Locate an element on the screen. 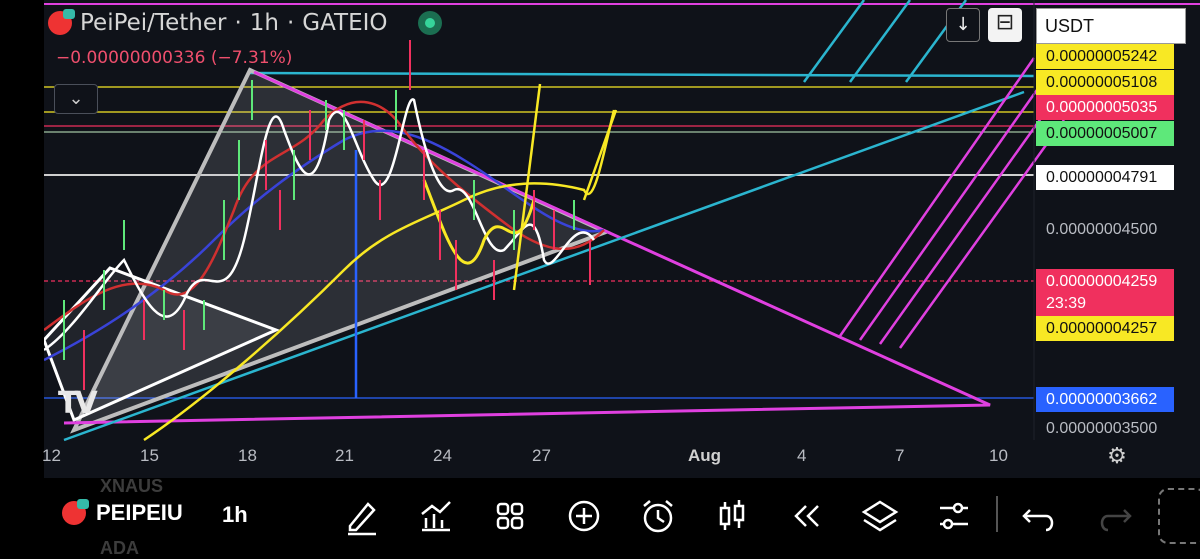 Image resolution: width=1200 pixels, height=559 pixels. time-tick-label: Aug is located at coordinates (705, 455).